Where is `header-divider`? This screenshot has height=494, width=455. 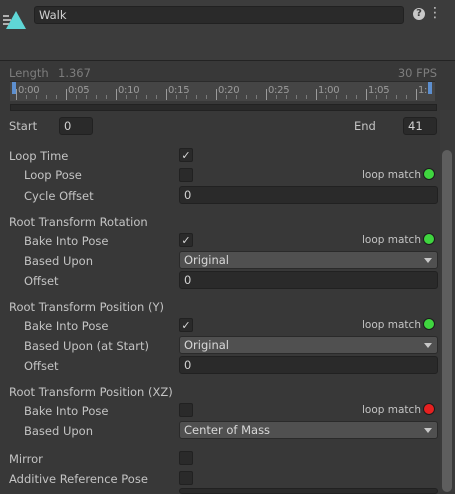
header-divider is located at coordinates (227, 60).